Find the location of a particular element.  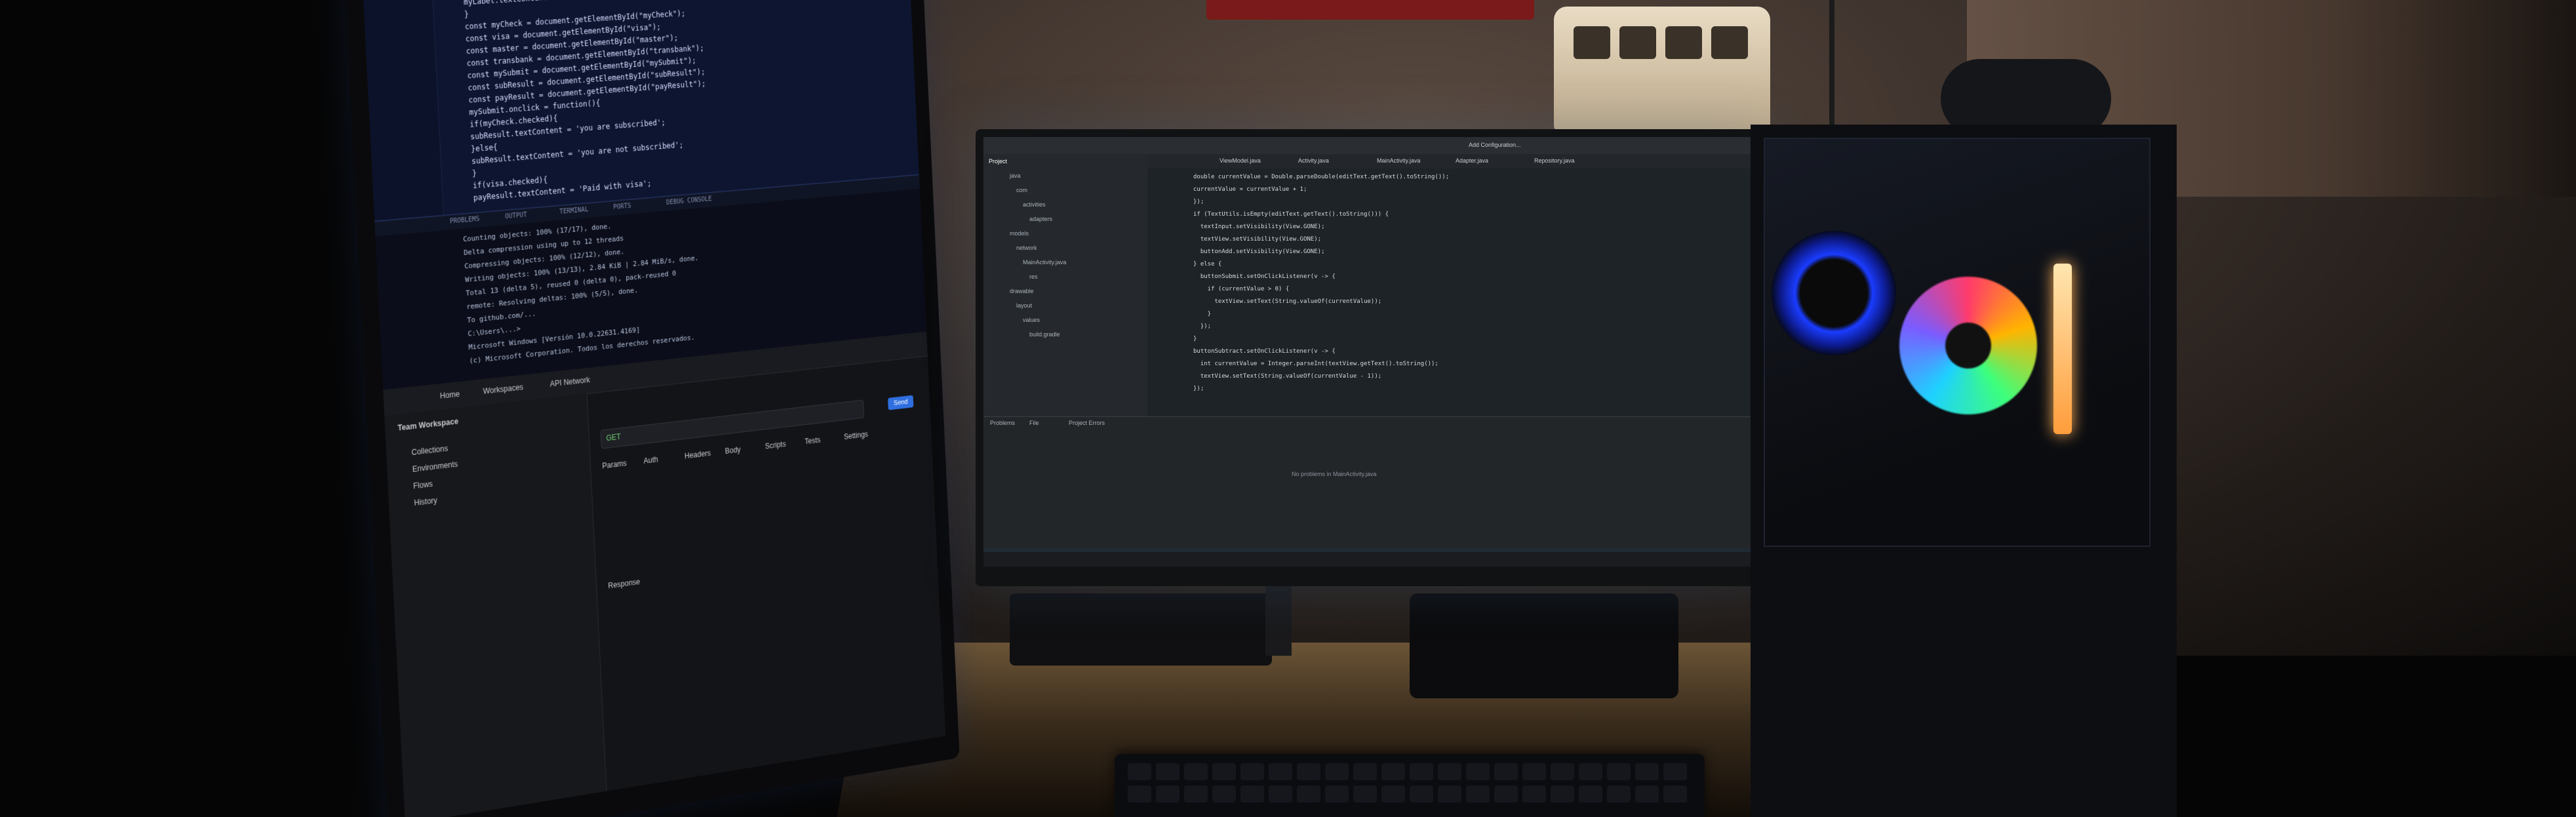

terminal-line: C:\Users\...> is located at coordinates (494, 331).